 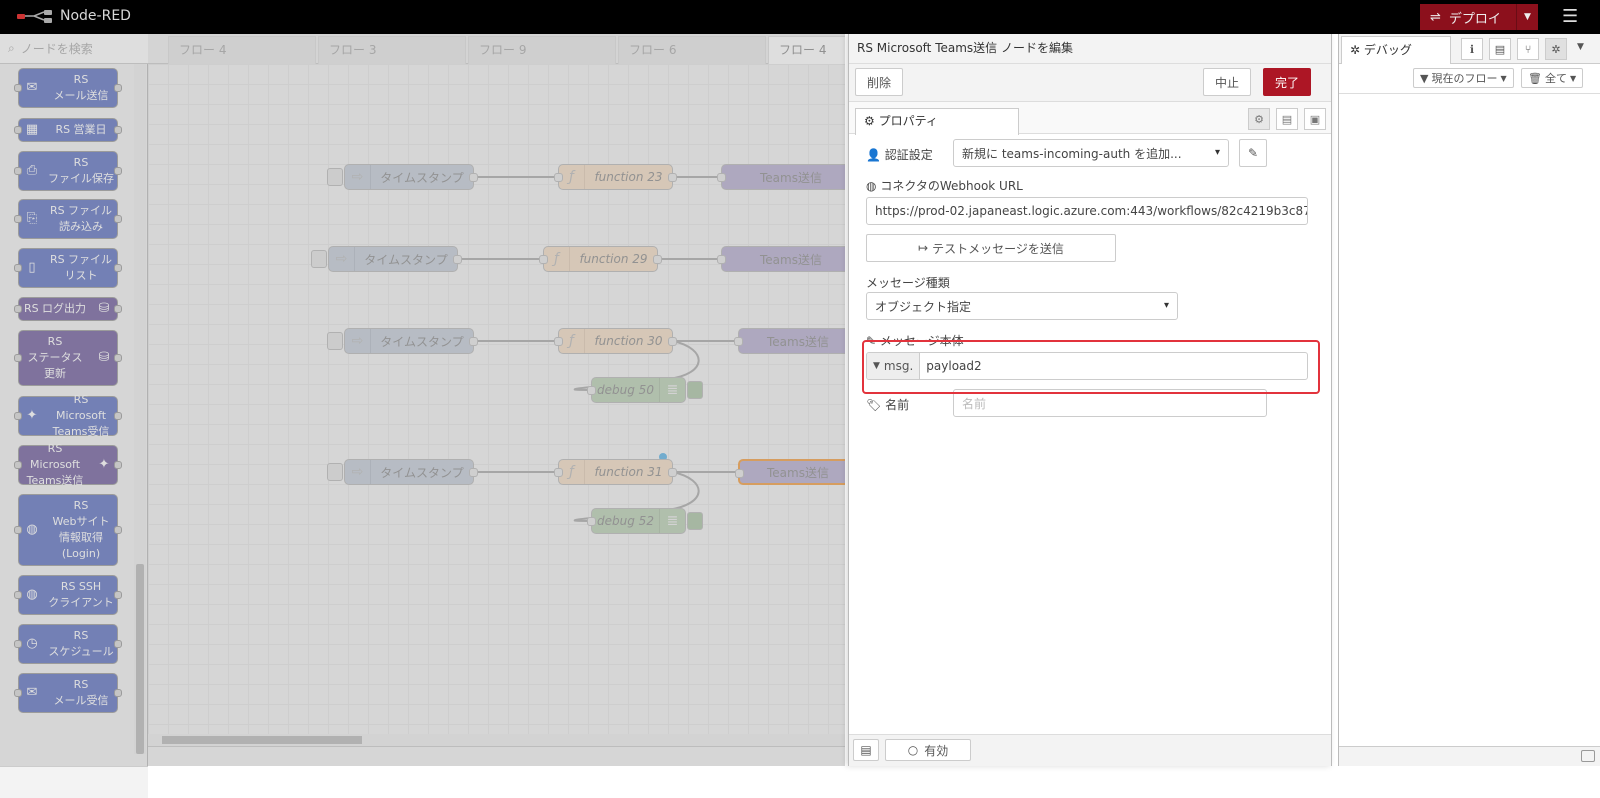 I want to click on info-icon: ℹ, so click(x=1472, y=49).